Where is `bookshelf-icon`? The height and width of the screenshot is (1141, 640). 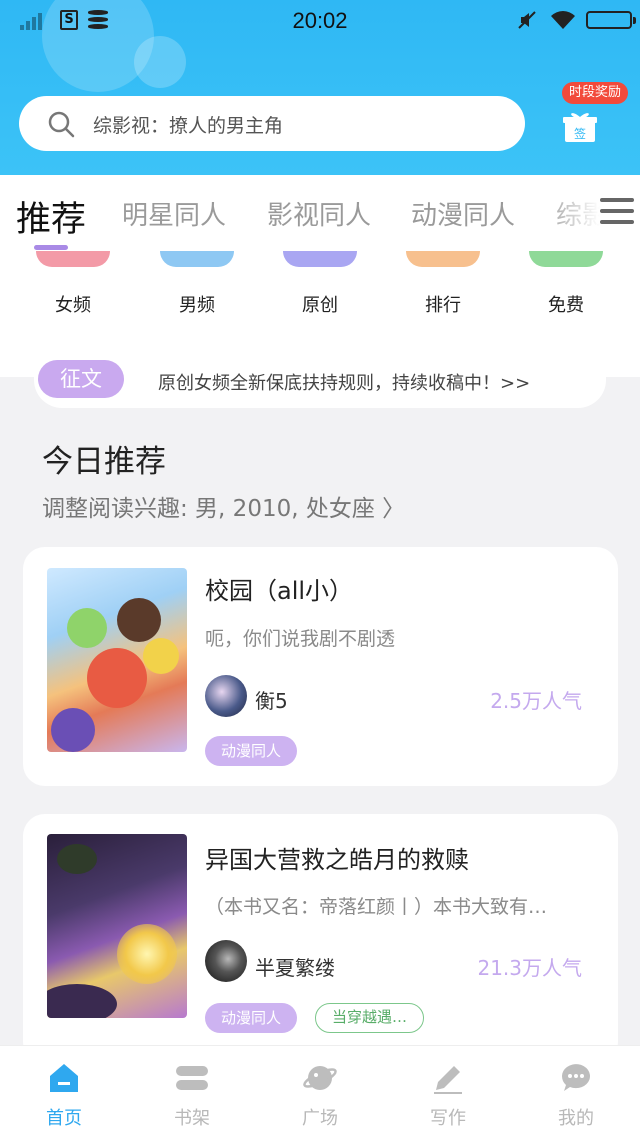
bookshelf-icon is located at coordinates (192, 1078).